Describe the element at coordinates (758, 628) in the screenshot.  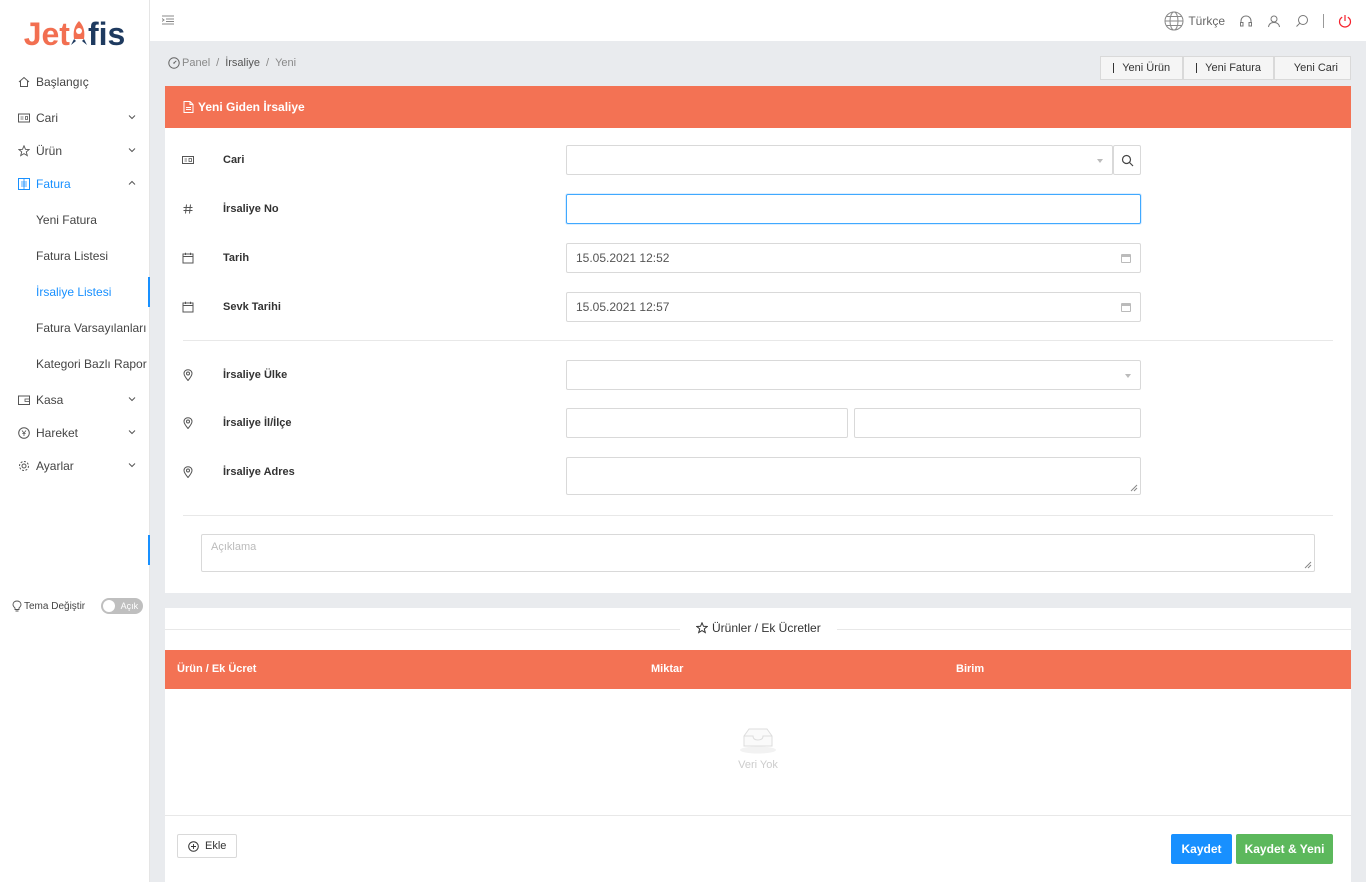
I see `products-section-title: Ürünler / Ek Ücretler` at that location.